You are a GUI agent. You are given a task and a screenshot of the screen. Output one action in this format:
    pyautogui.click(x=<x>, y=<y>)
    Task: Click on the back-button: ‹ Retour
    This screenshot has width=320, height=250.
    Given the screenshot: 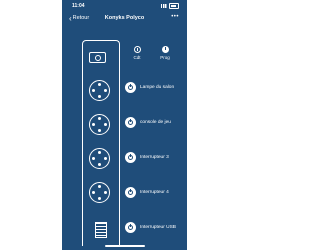 What is the action you would take?
    pyautogui.click(x=79, y=18)
    